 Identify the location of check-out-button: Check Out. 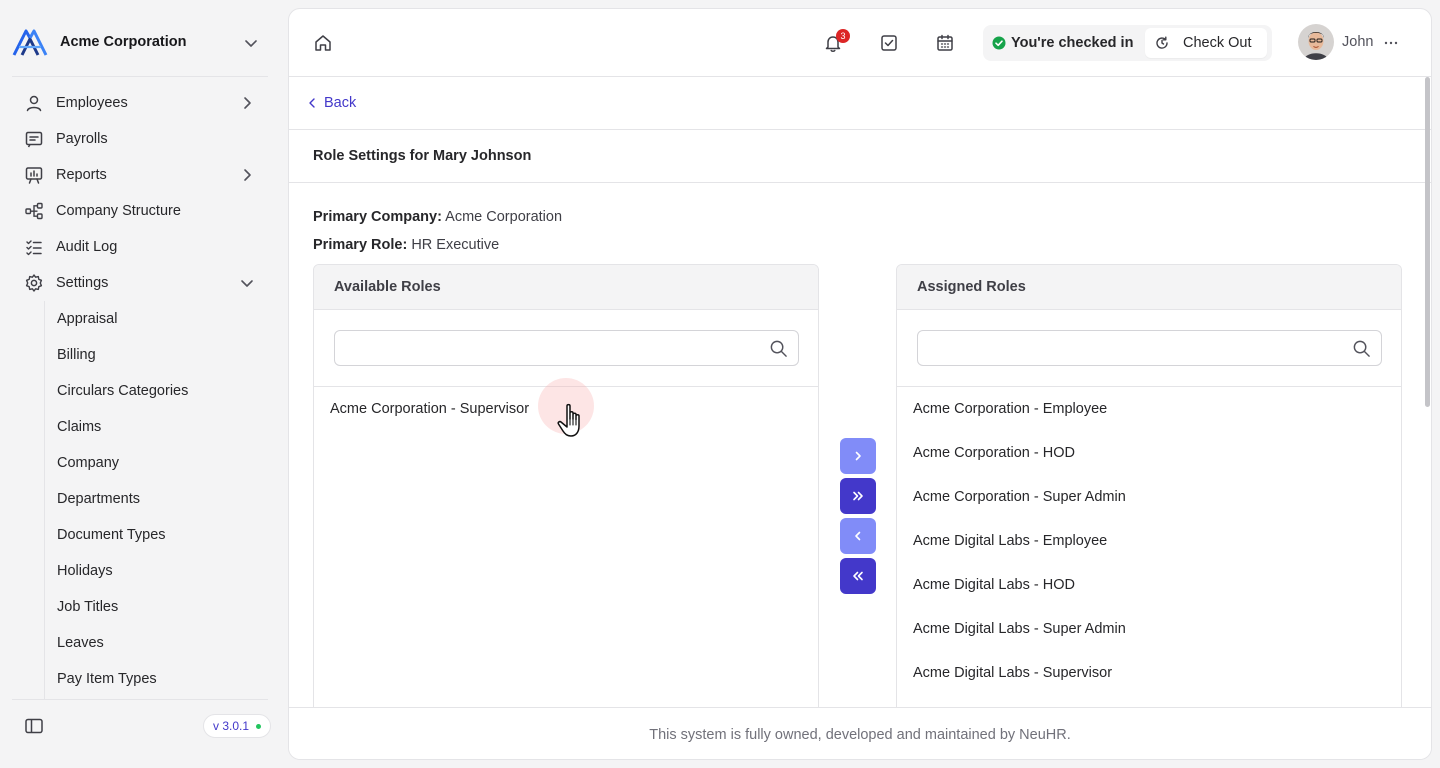
(1206, 43).